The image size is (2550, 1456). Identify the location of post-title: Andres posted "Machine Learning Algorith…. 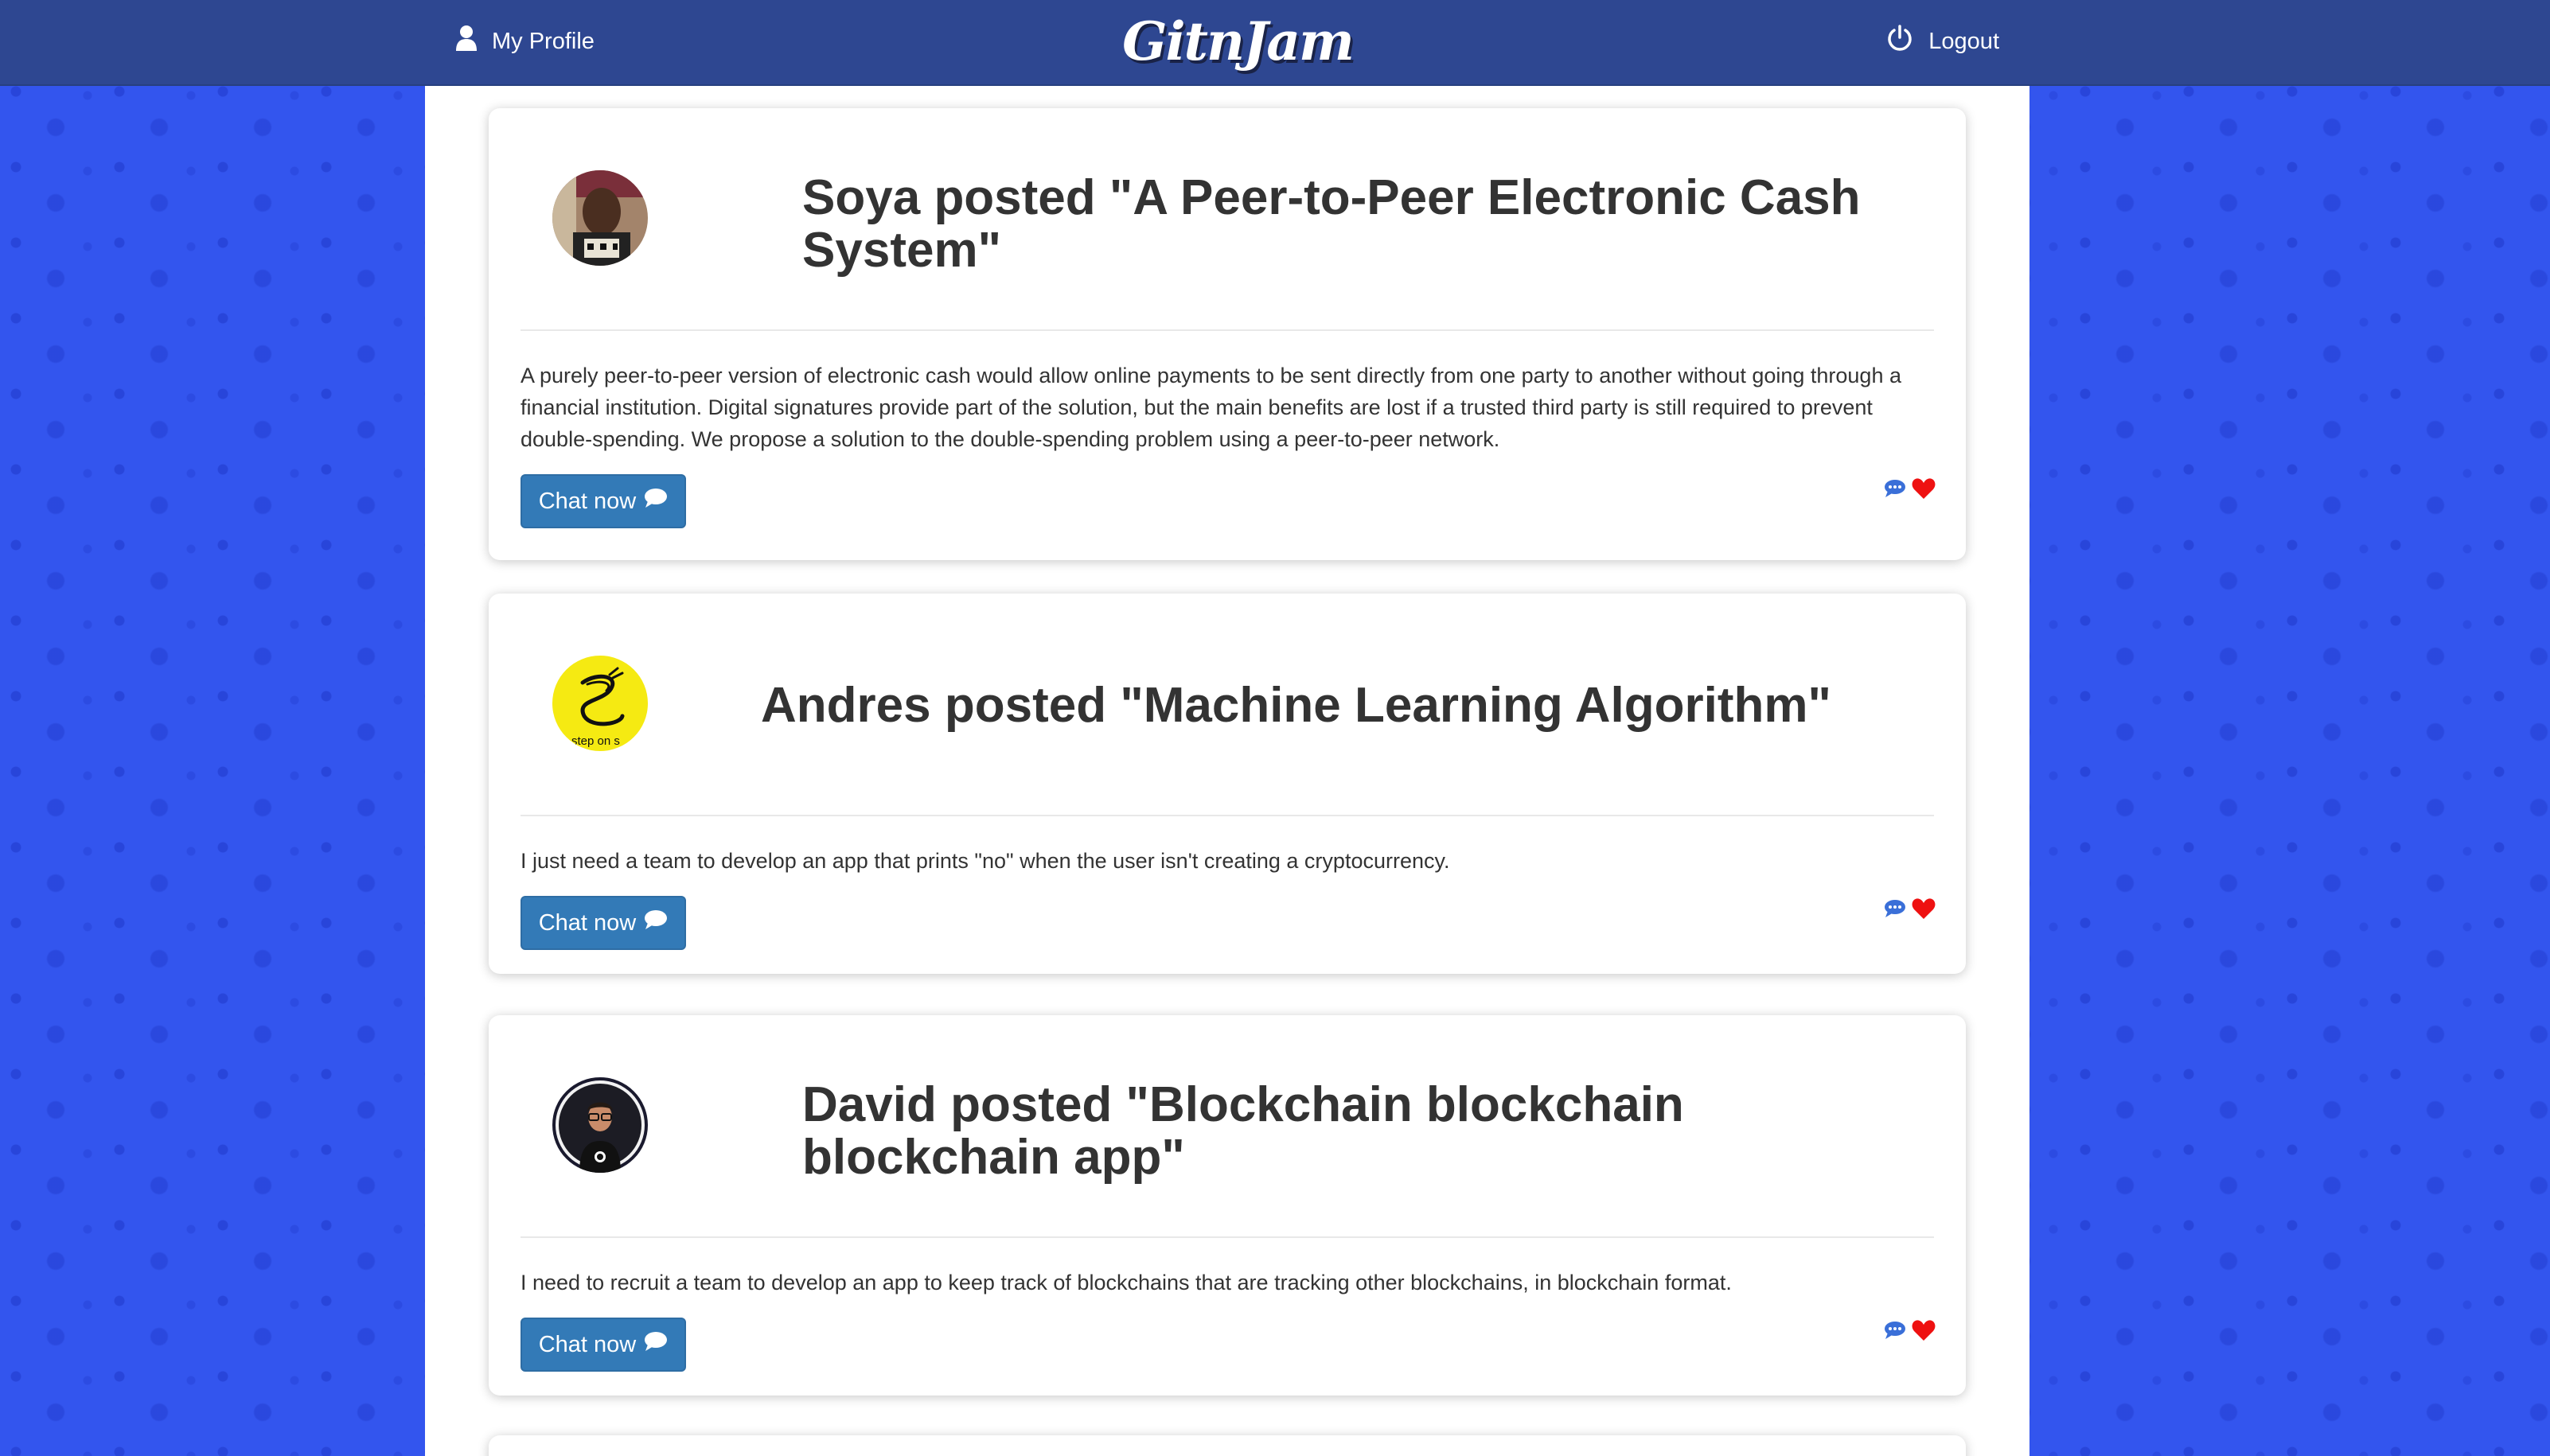
(1350, 705).